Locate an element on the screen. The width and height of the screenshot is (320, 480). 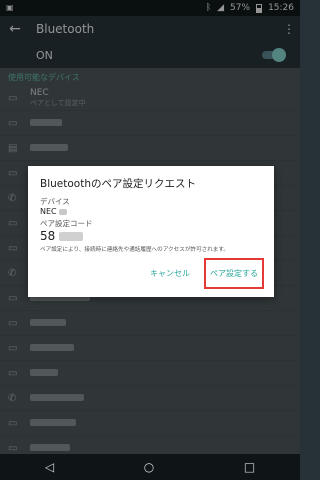
cancel-button: キャンセル is located at coordinates (170, 273).